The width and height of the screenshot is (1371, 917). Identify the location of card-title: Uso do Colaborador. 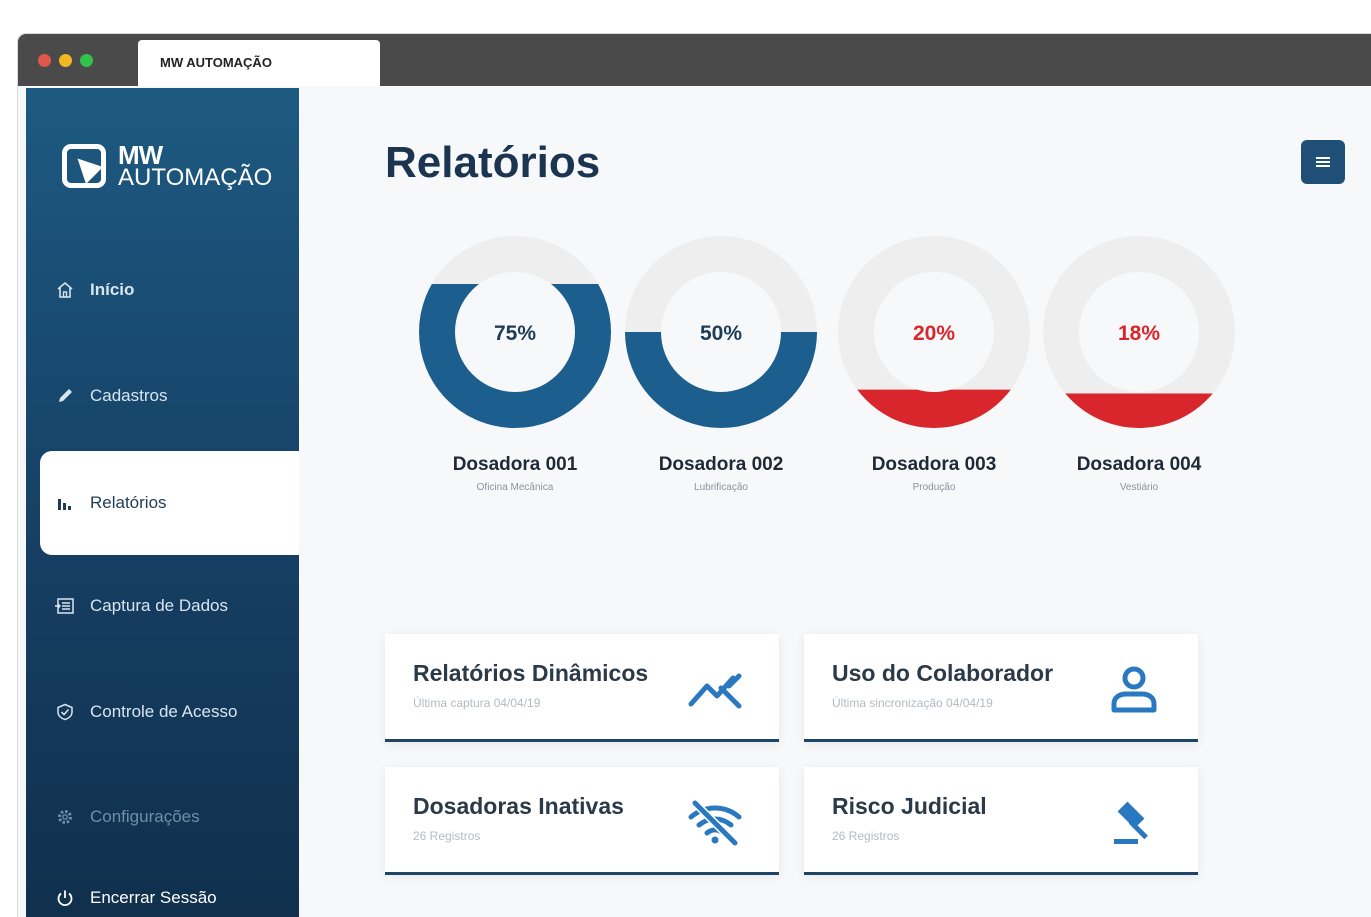
(943, 673).